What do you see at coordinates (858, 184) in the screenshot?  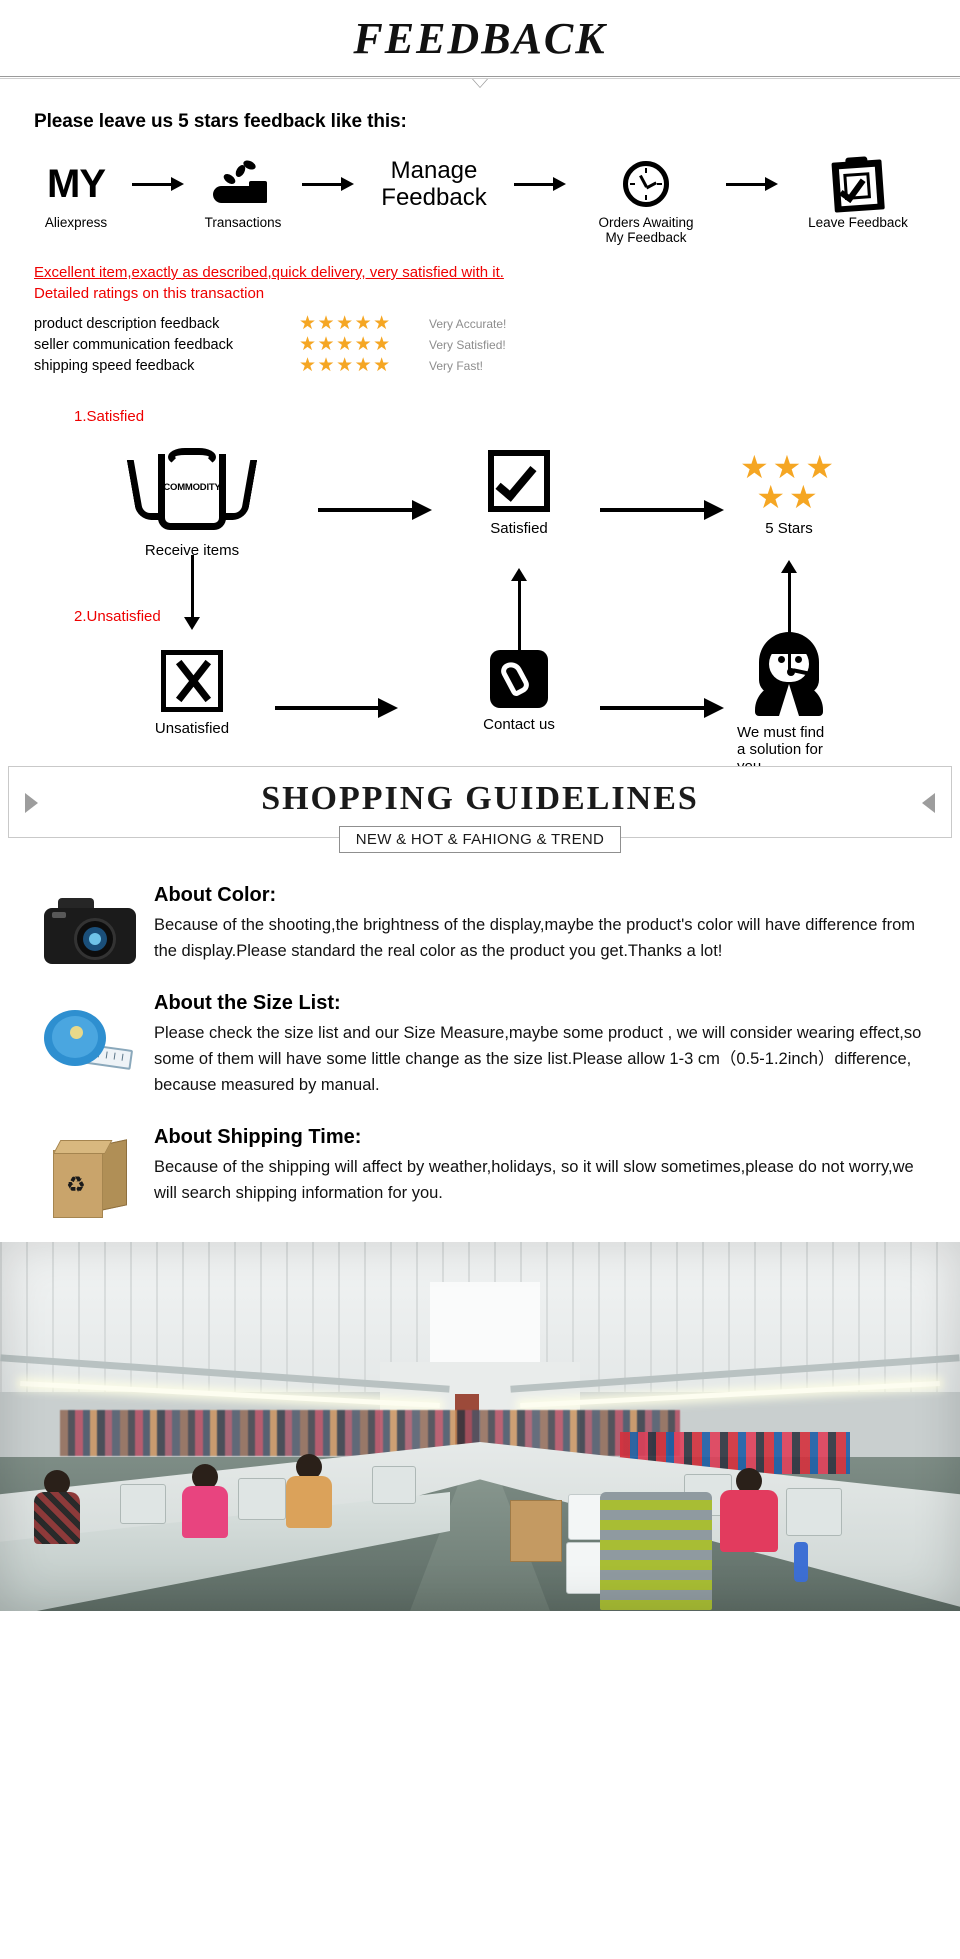 I see `clipboard-check-icon` at bounding box center [858, 184].